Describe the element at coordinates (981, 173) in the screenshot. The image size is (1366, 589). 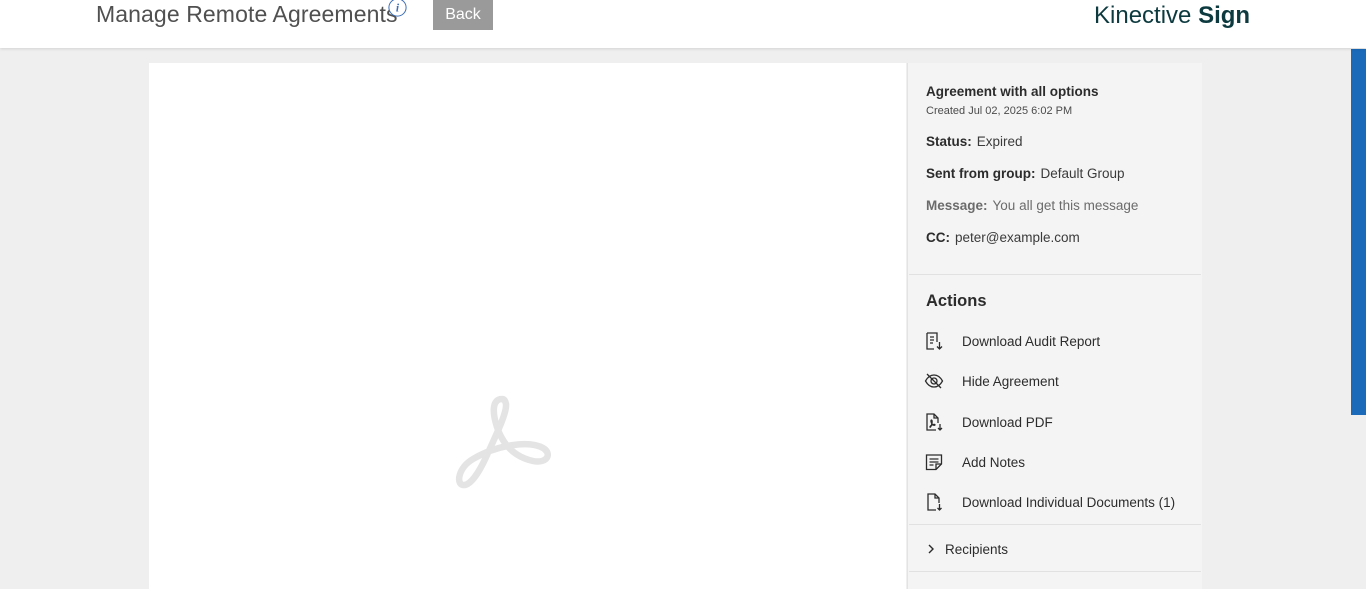
I see `group-label: Sent from group:` at that location.